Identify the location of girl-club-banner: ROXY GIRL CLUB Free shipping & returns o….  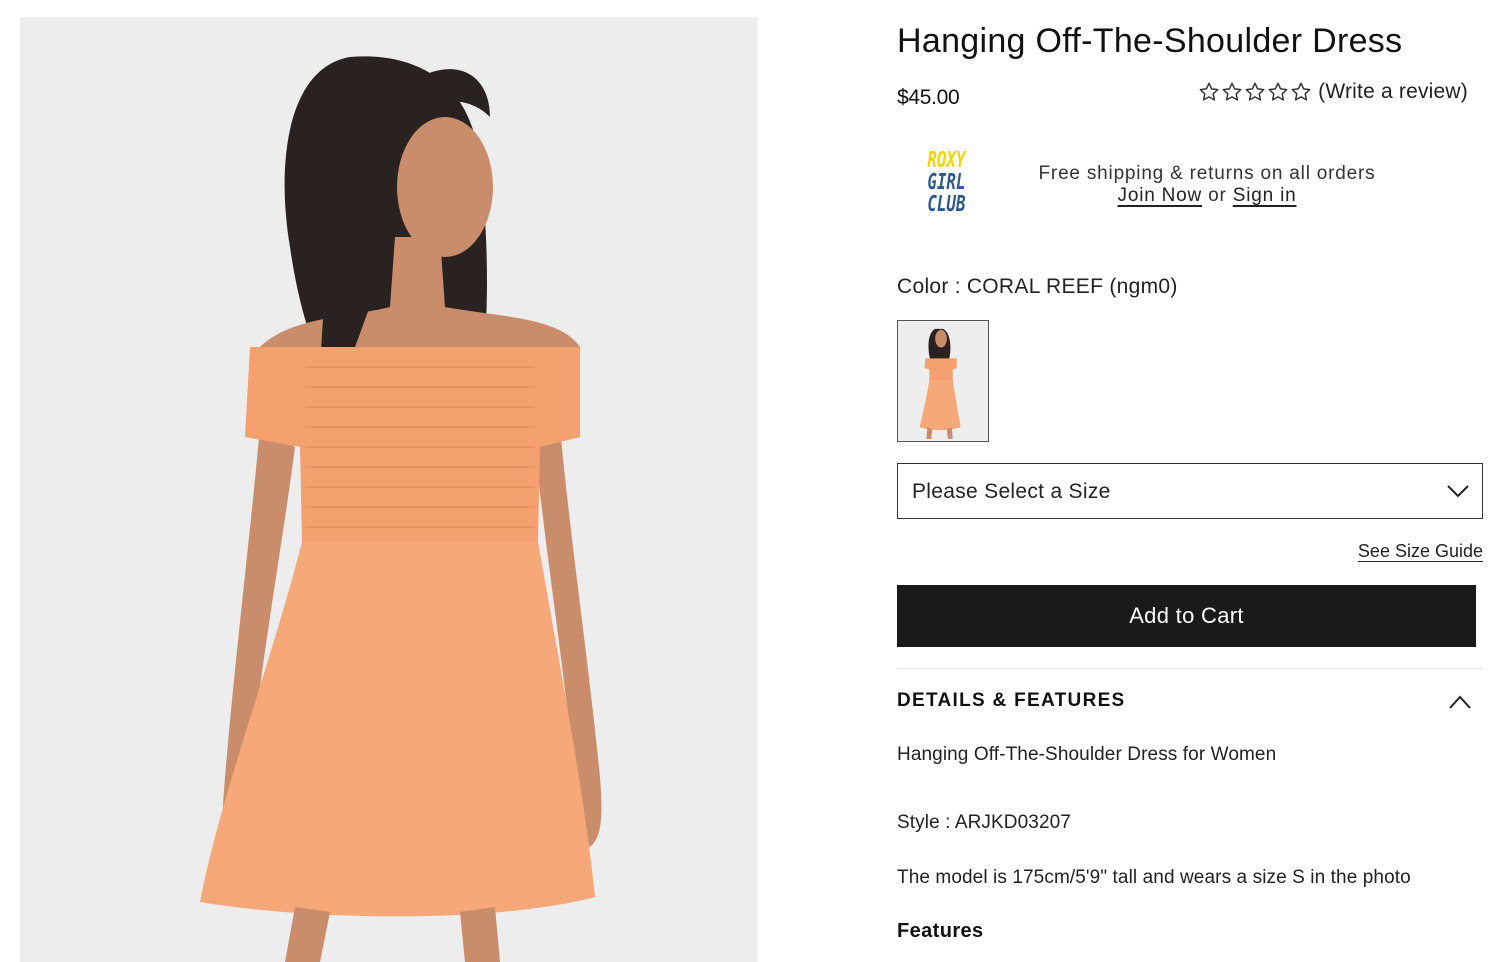
(1187, 190).